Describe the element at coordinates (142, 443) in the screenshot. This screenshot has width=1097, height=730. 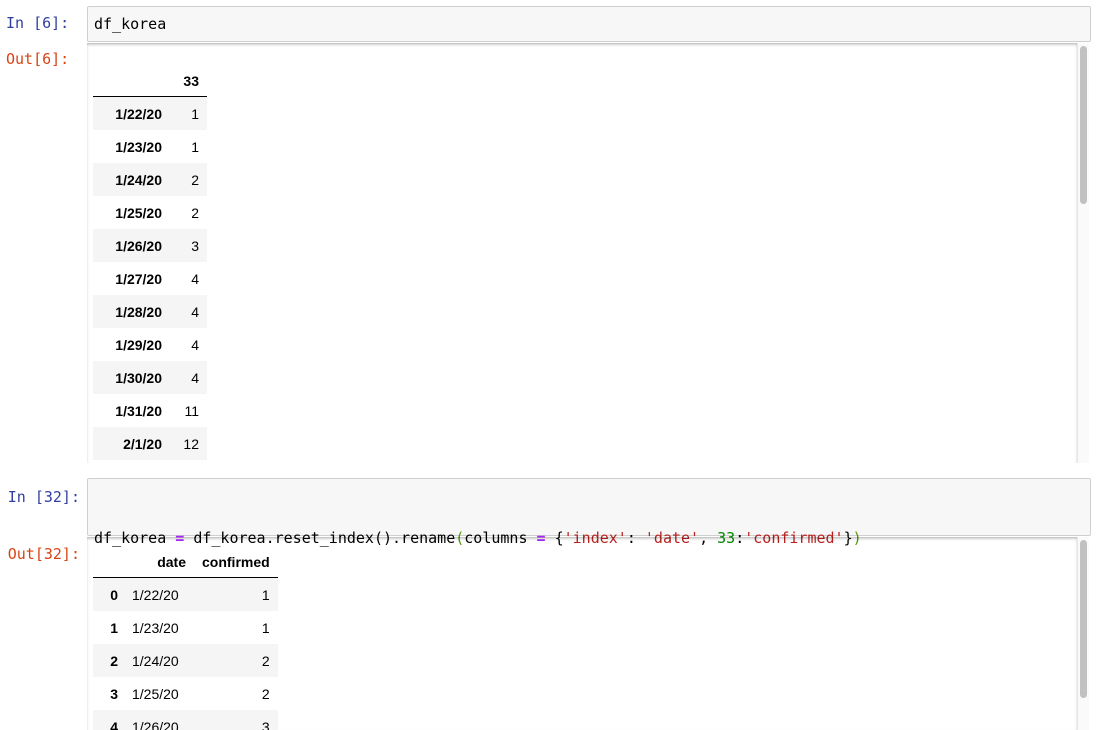
I see `row-index-date: 2/1/20` at that location.